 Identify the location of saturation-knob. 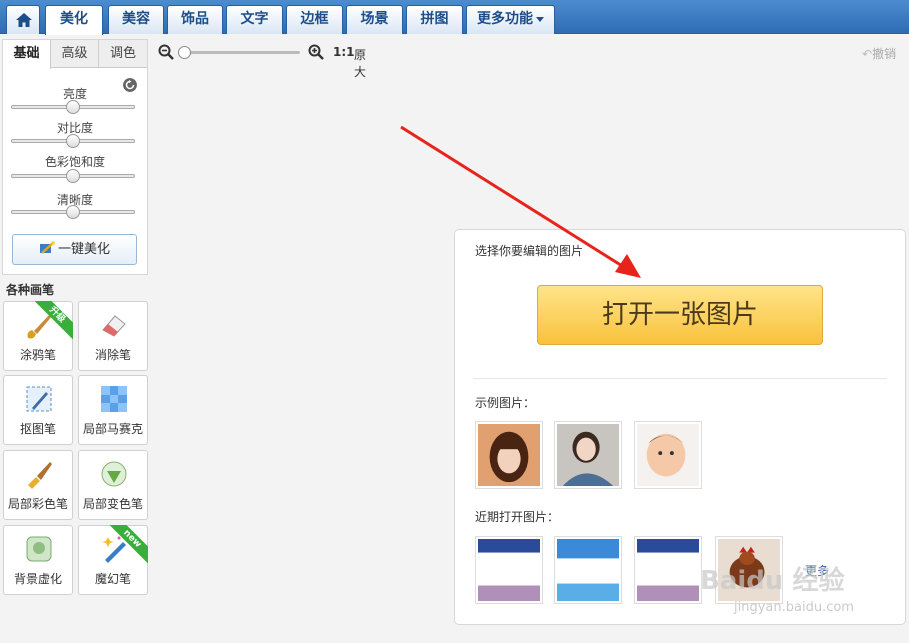
(73, 176).